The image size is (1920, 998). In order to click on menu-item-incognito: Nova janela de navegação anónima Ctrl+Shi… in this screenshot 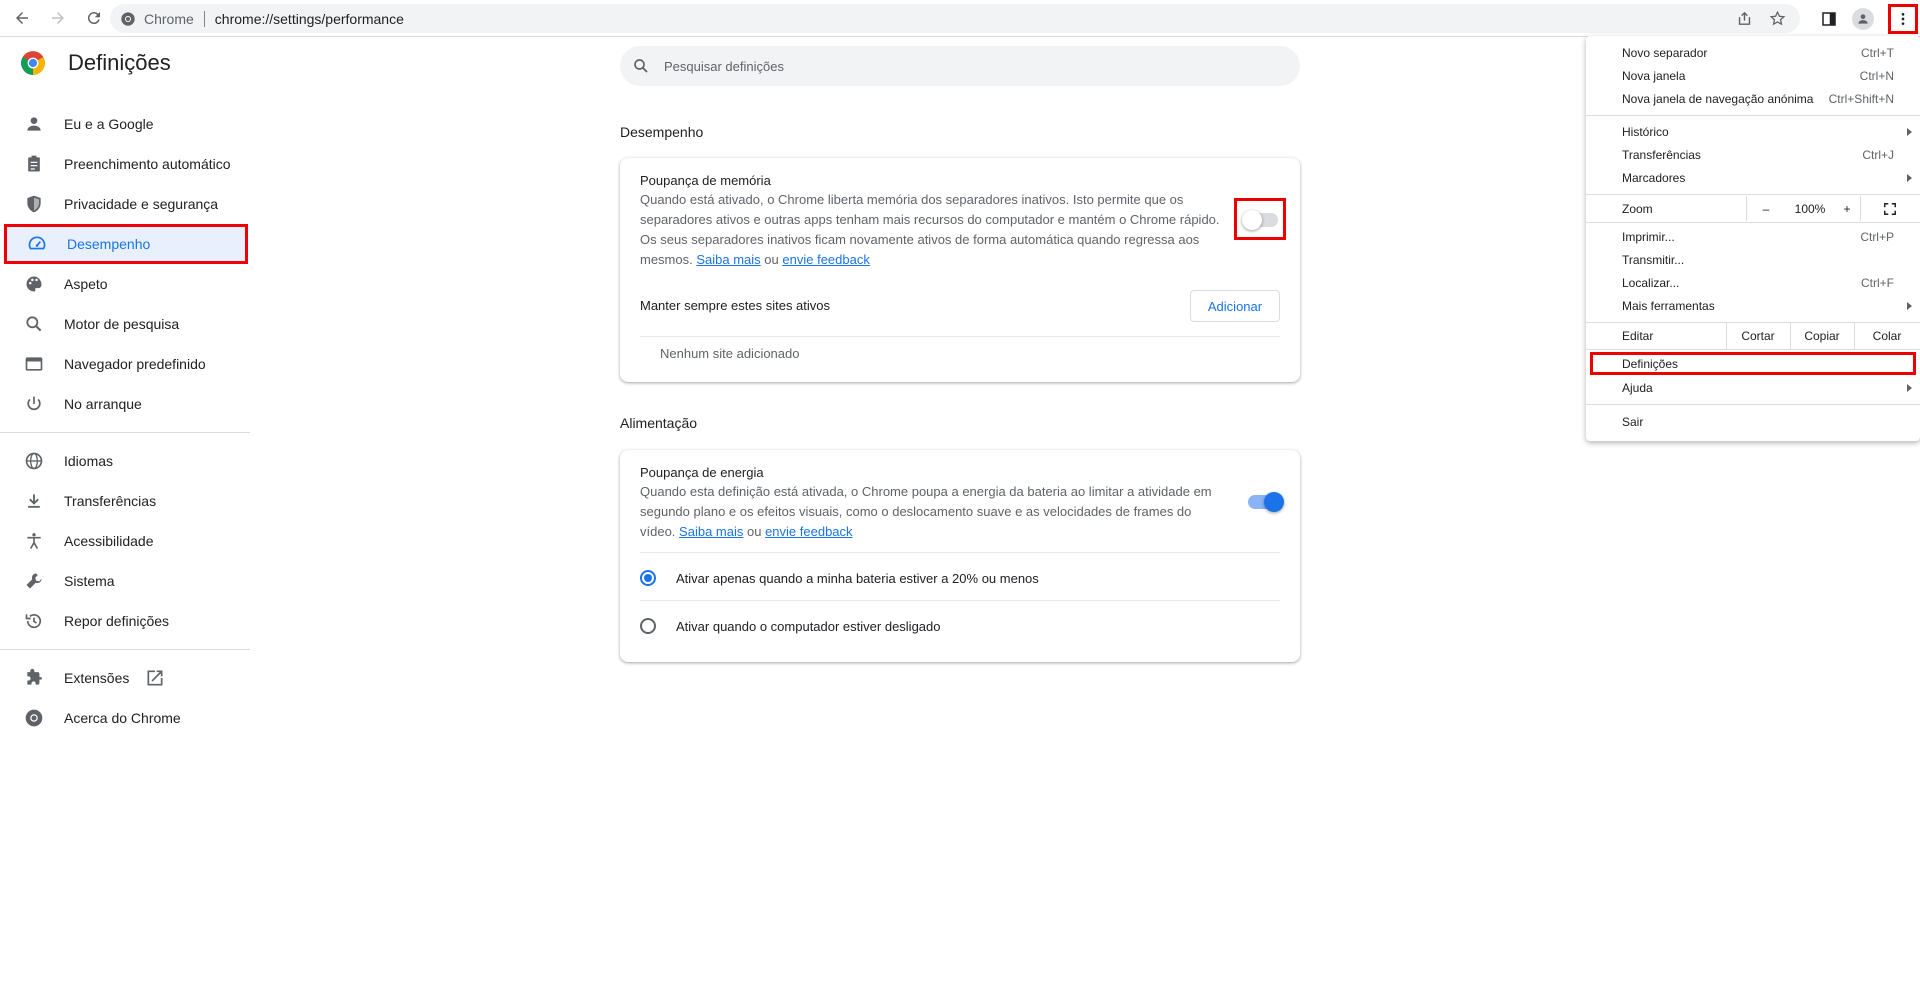, I will do `click(1753, 98)`.